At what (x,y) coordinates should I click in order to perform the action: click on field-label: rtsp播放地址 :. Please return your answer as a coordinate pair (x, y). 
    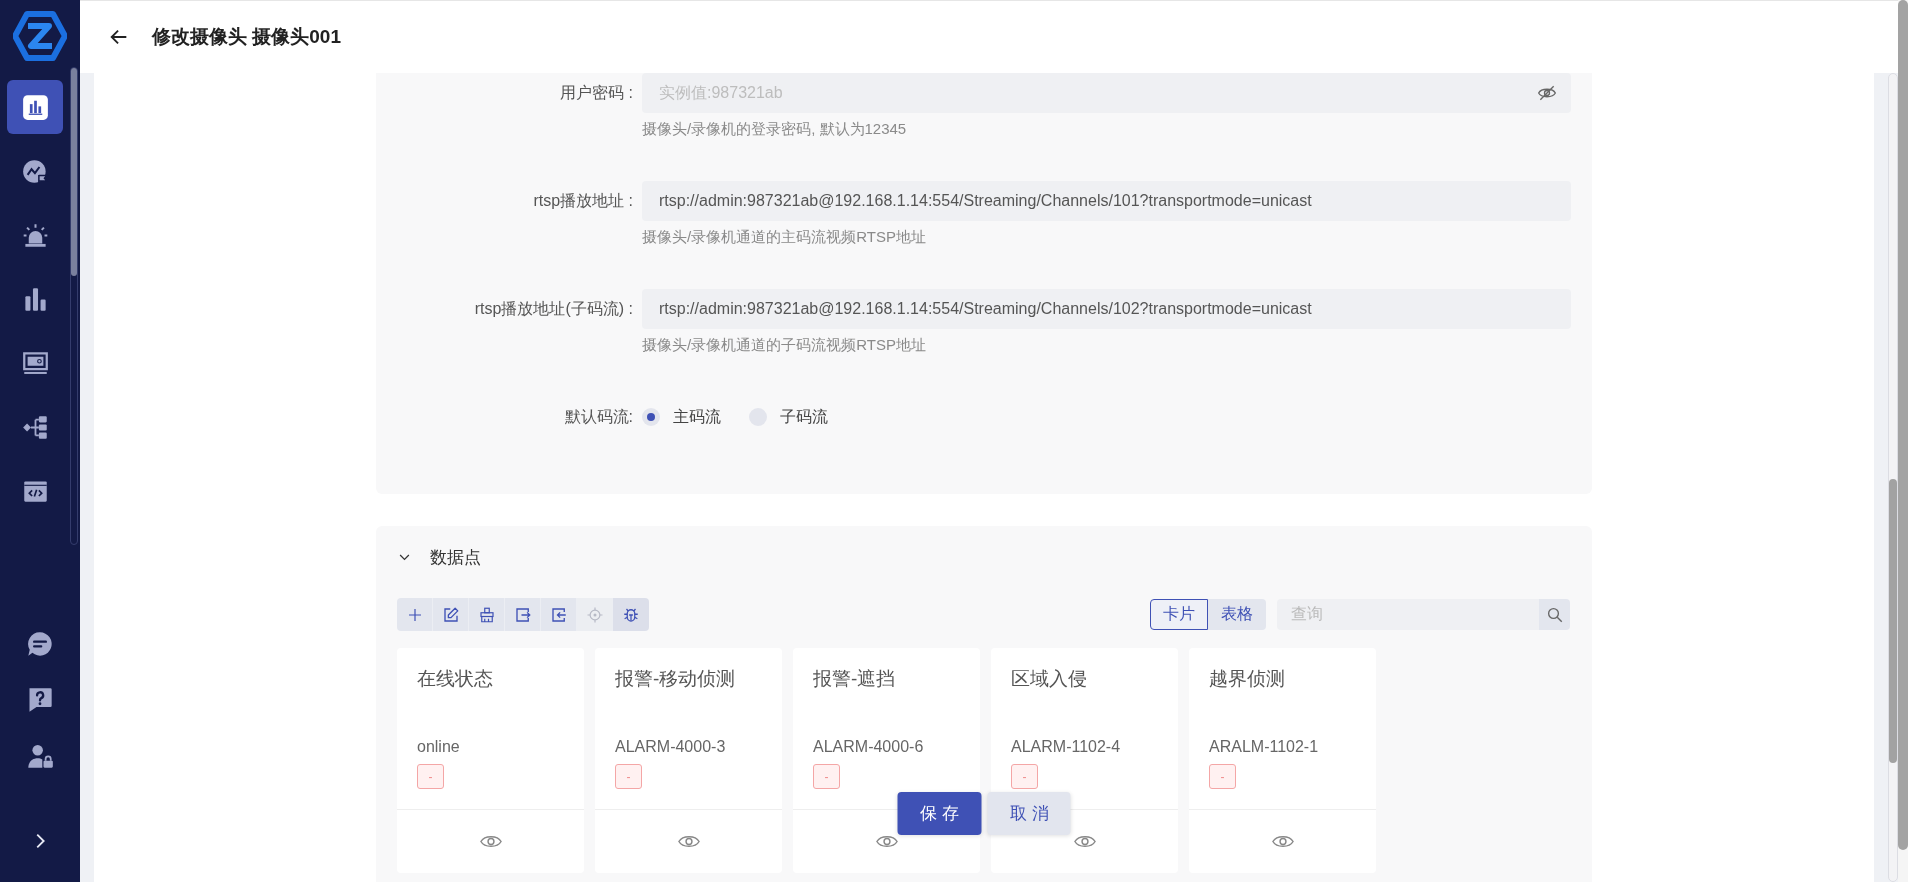
    Looking at the image, I should click on (582, 201).